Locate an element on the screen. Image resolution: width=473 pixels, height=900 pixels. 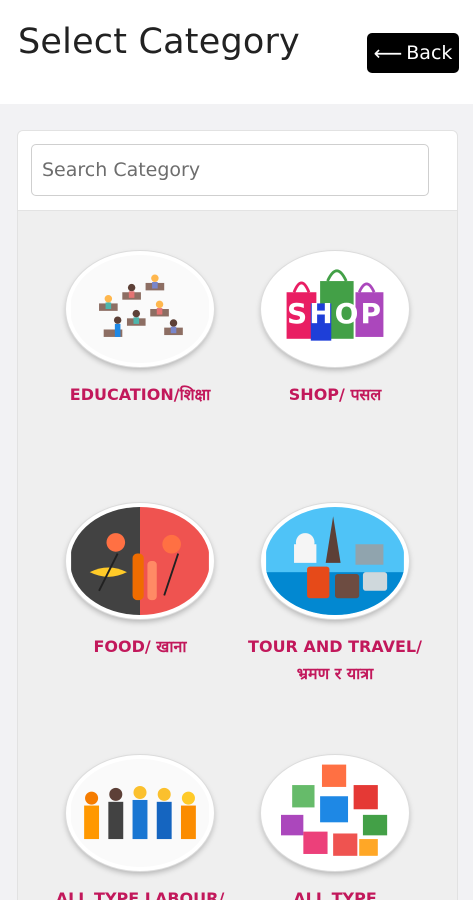
shop-image: SHOP is located at coordinates (335, 309).